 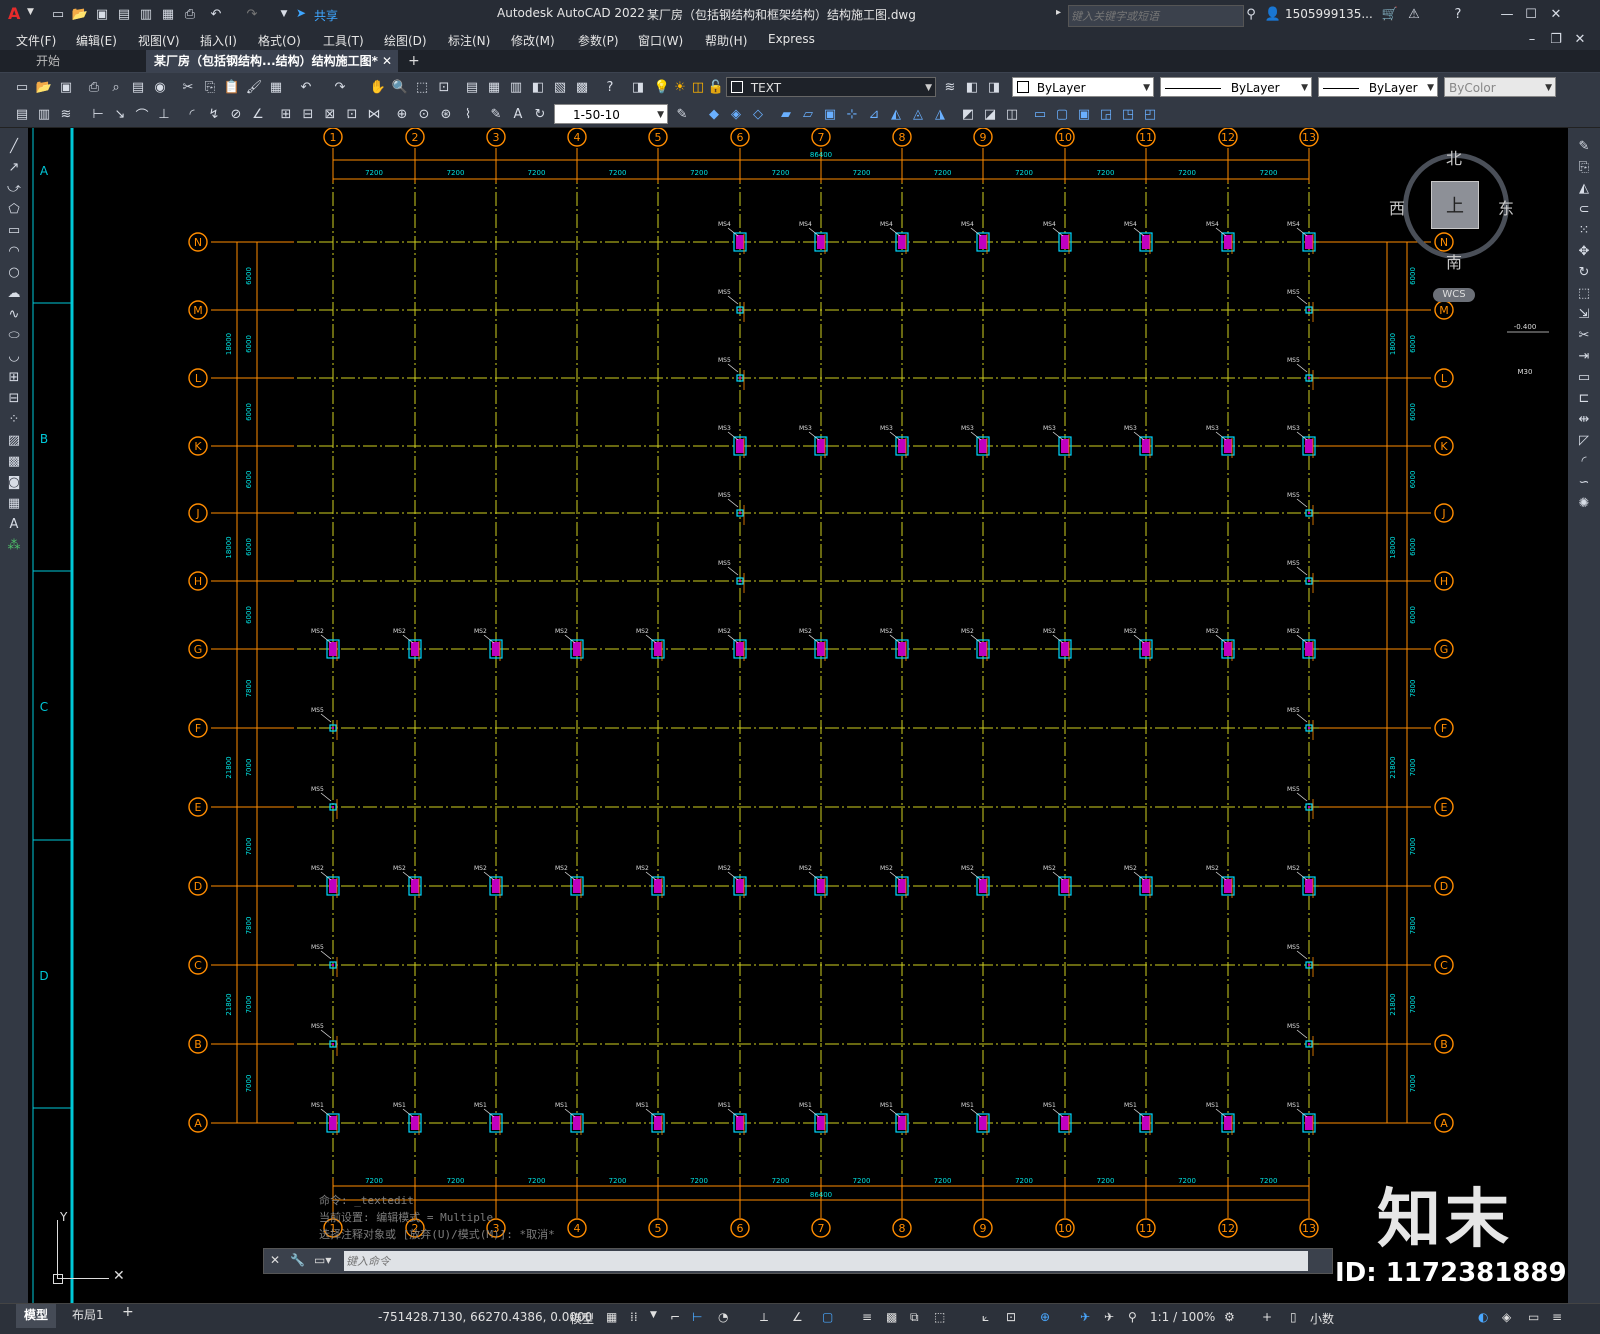 I want to click on view-nw-icon: ◰, so click(x=1150, y=114).